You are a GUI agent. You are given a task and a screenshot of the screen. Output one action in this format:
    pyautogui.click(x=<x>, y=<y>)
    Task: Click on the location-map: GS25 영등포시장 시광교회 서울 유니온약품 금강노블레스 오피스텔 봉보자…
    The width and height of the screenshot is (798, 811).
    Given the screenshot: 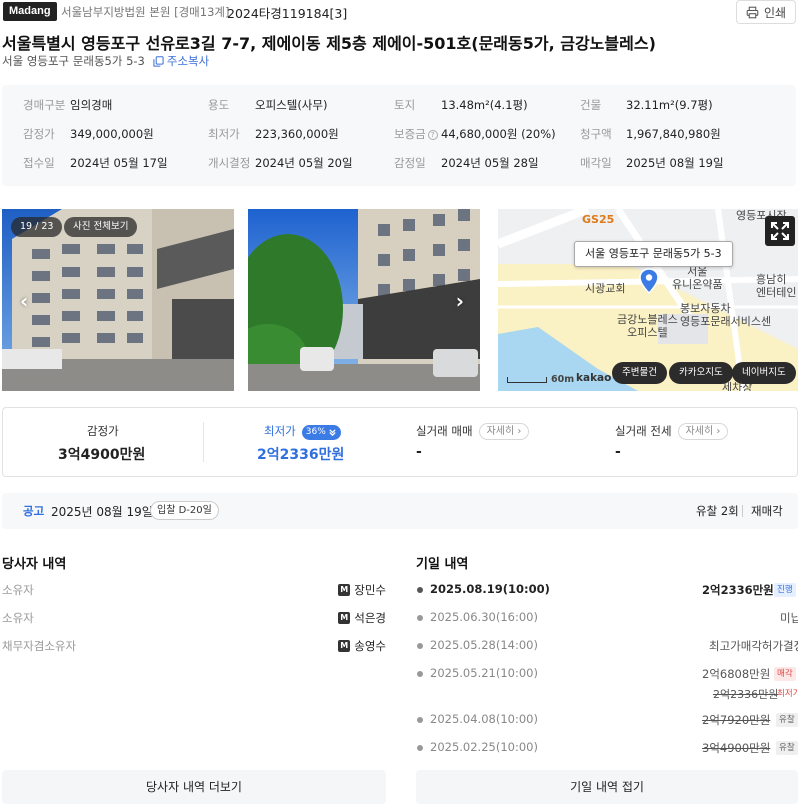 What is the action you would take?
    pyautogui.click(x=648, y=300)
    